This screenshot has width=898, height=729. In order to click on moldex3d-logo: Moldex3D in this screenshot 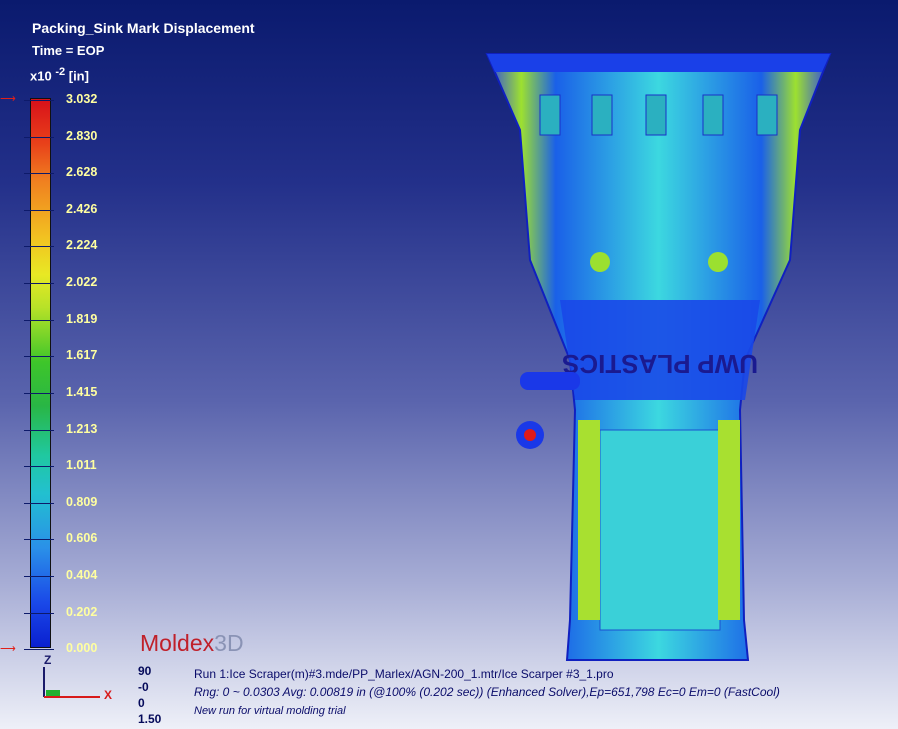, I will do `click(192, 643)`.